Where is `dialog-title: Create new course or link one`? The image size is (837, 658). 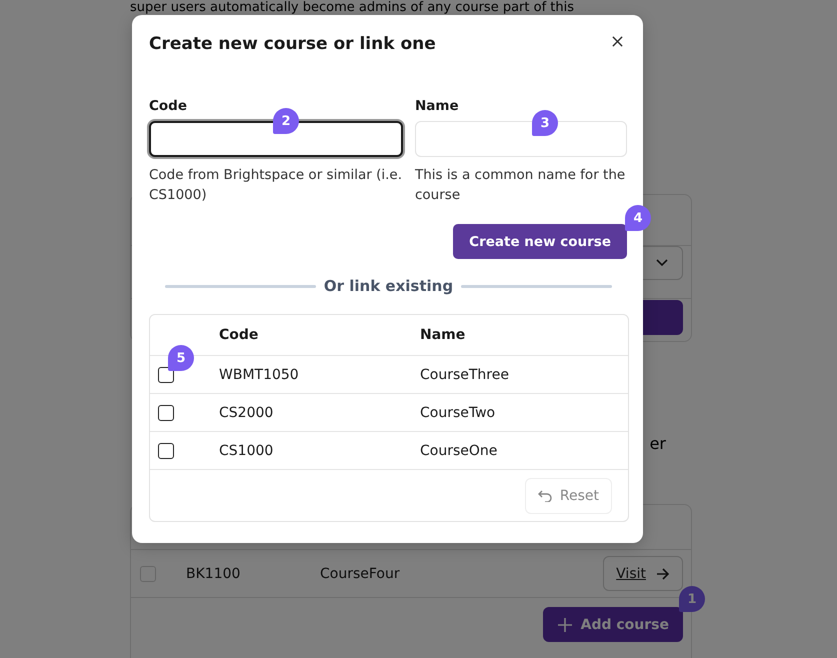 dialog-title: Create new course or link one is located at coordinates (292, 44).